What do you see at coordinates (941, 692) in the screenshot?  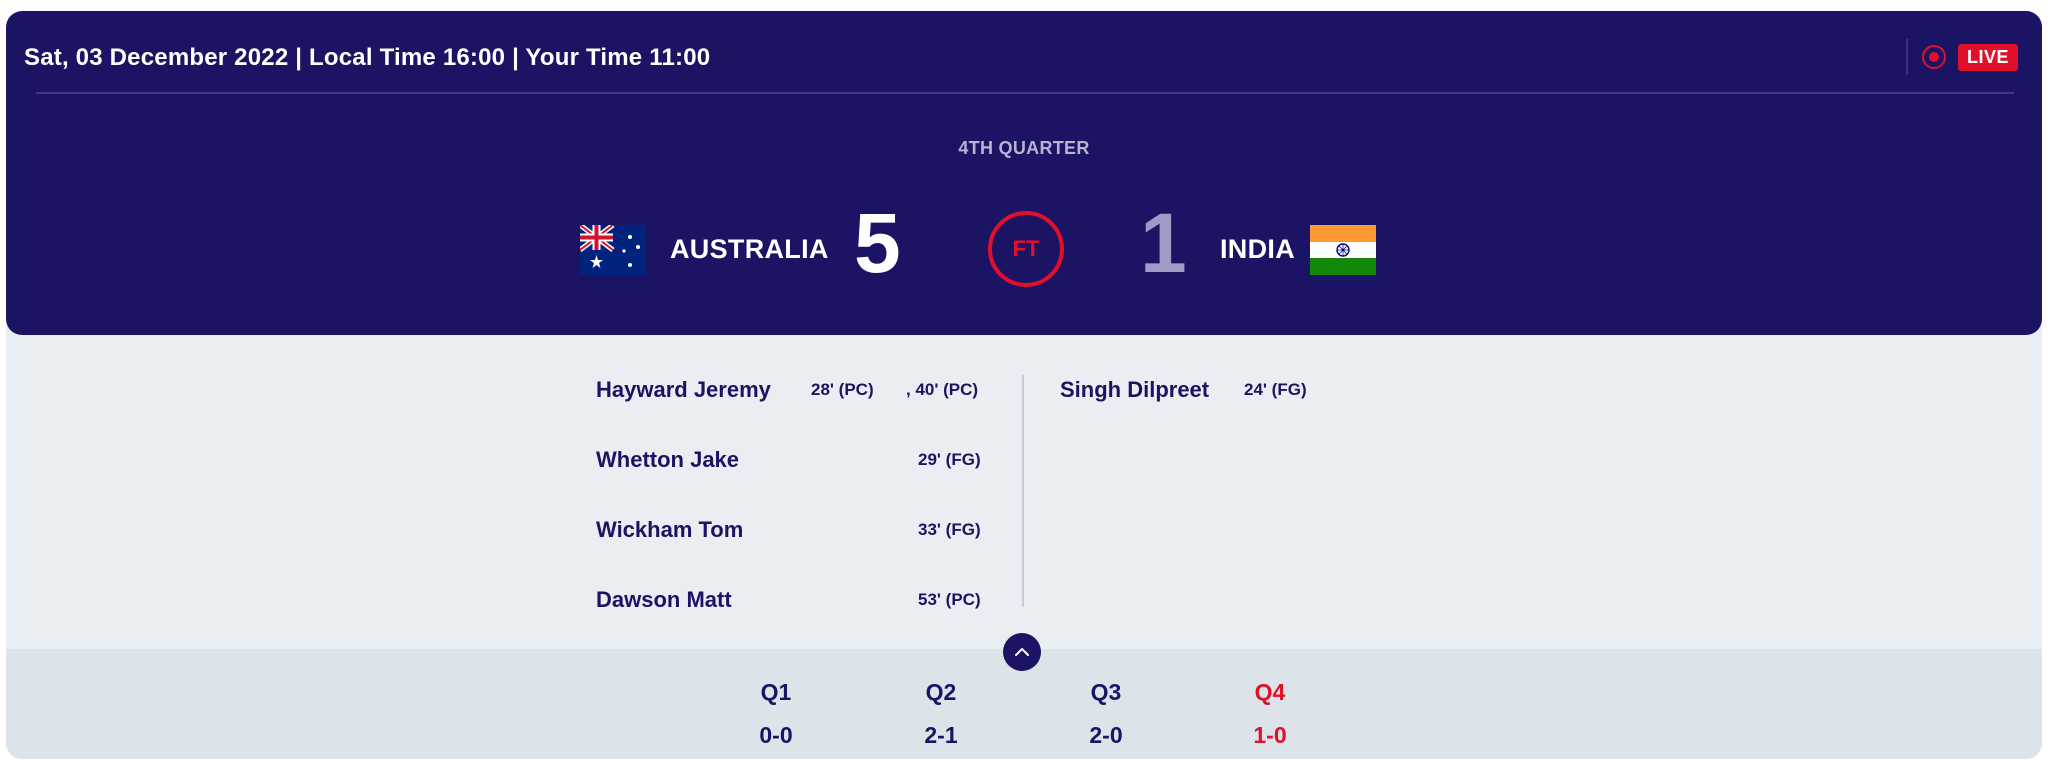 I see `quarter-label: Q2` at bounding box center [941, 692].